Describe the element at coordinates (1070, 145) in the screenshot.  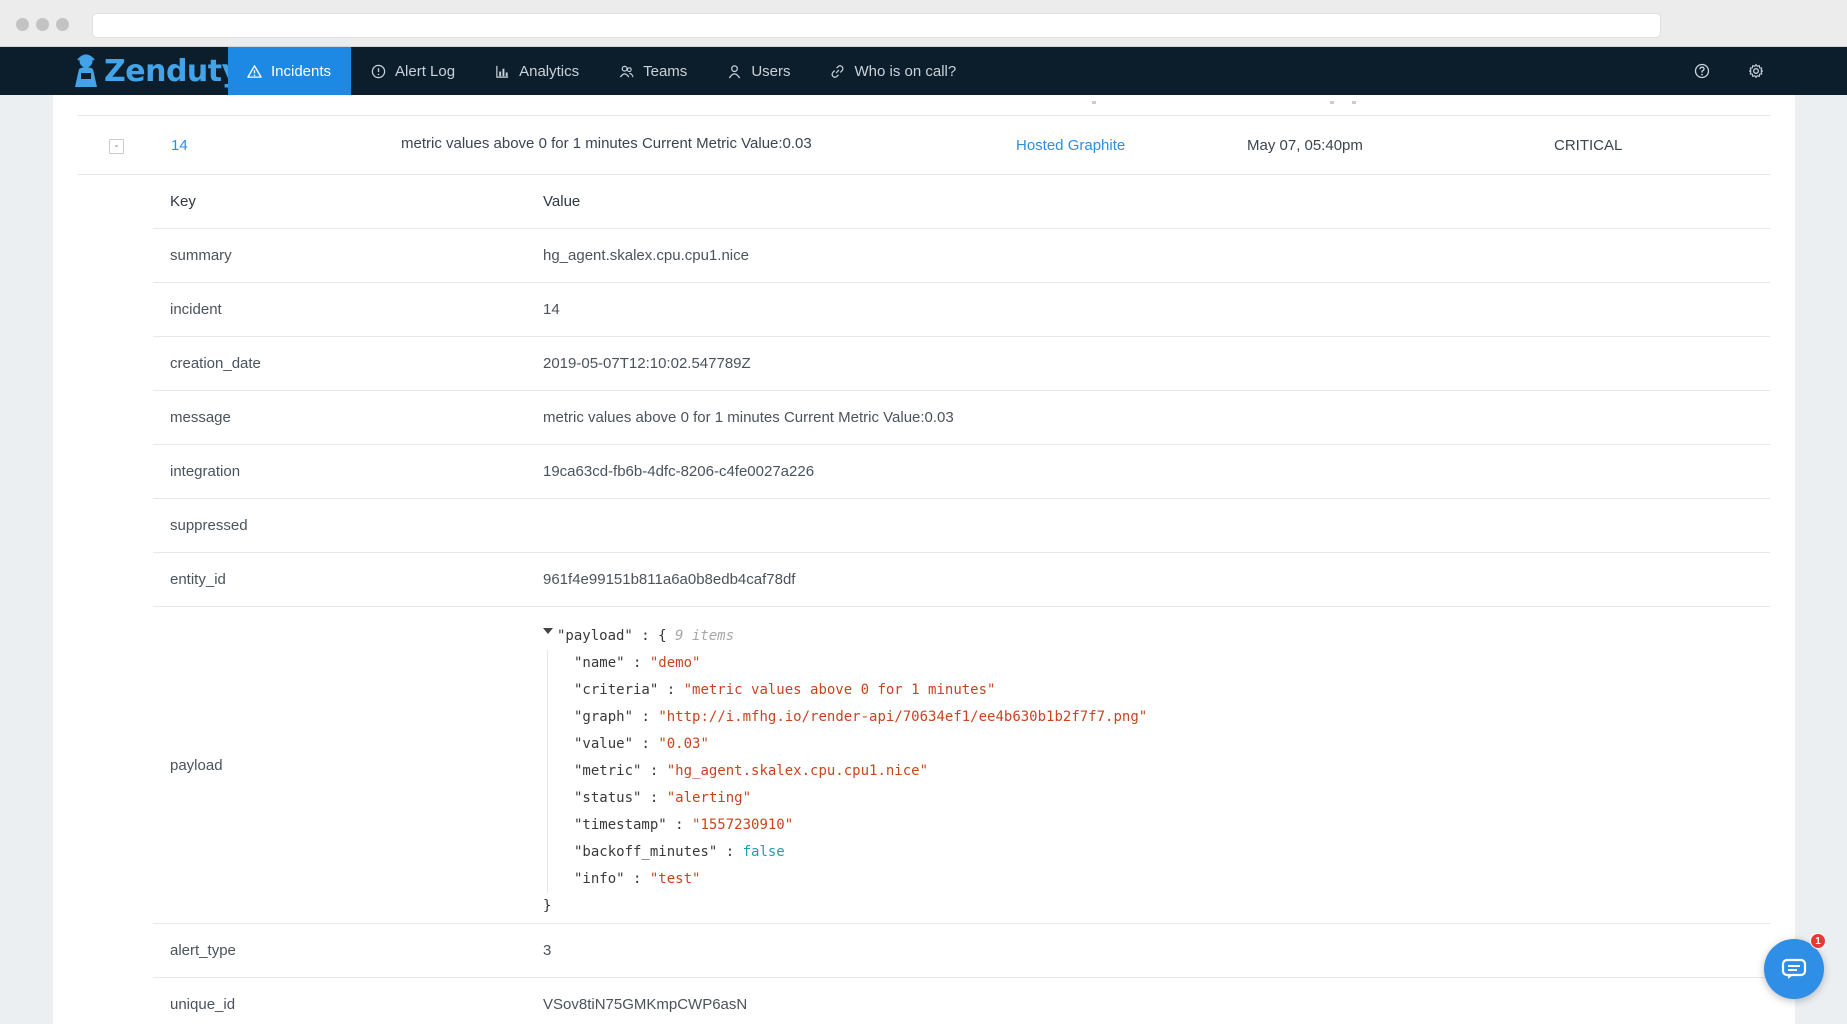
I see `integration-link: Hosted Graphite` at that location.